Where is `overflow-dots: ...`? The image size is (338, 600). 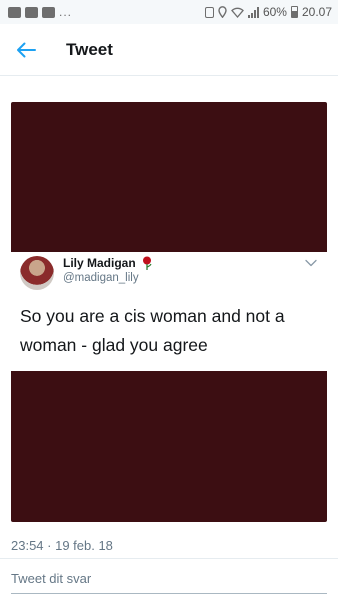 overflow-dots: ... is located at coordinates (66, 12).